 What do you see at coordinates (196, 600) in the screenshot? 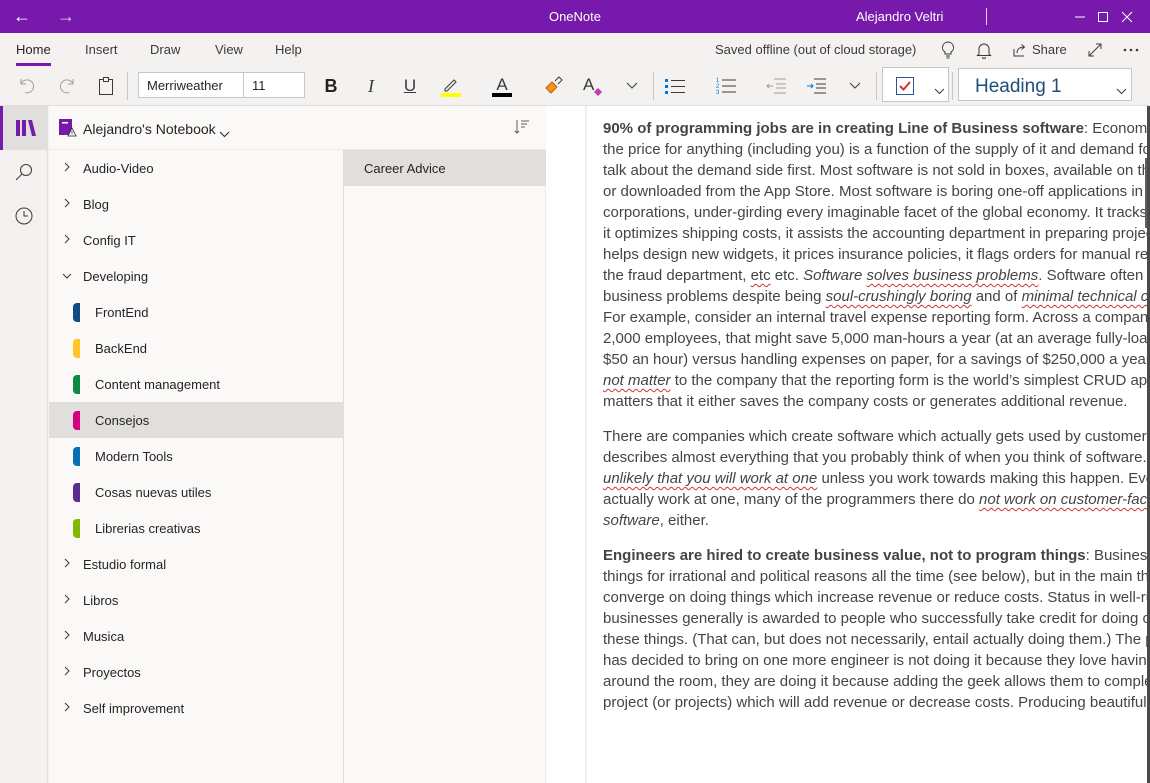
I see `section-group-libros: Libros` at bounding box center [196, 600].